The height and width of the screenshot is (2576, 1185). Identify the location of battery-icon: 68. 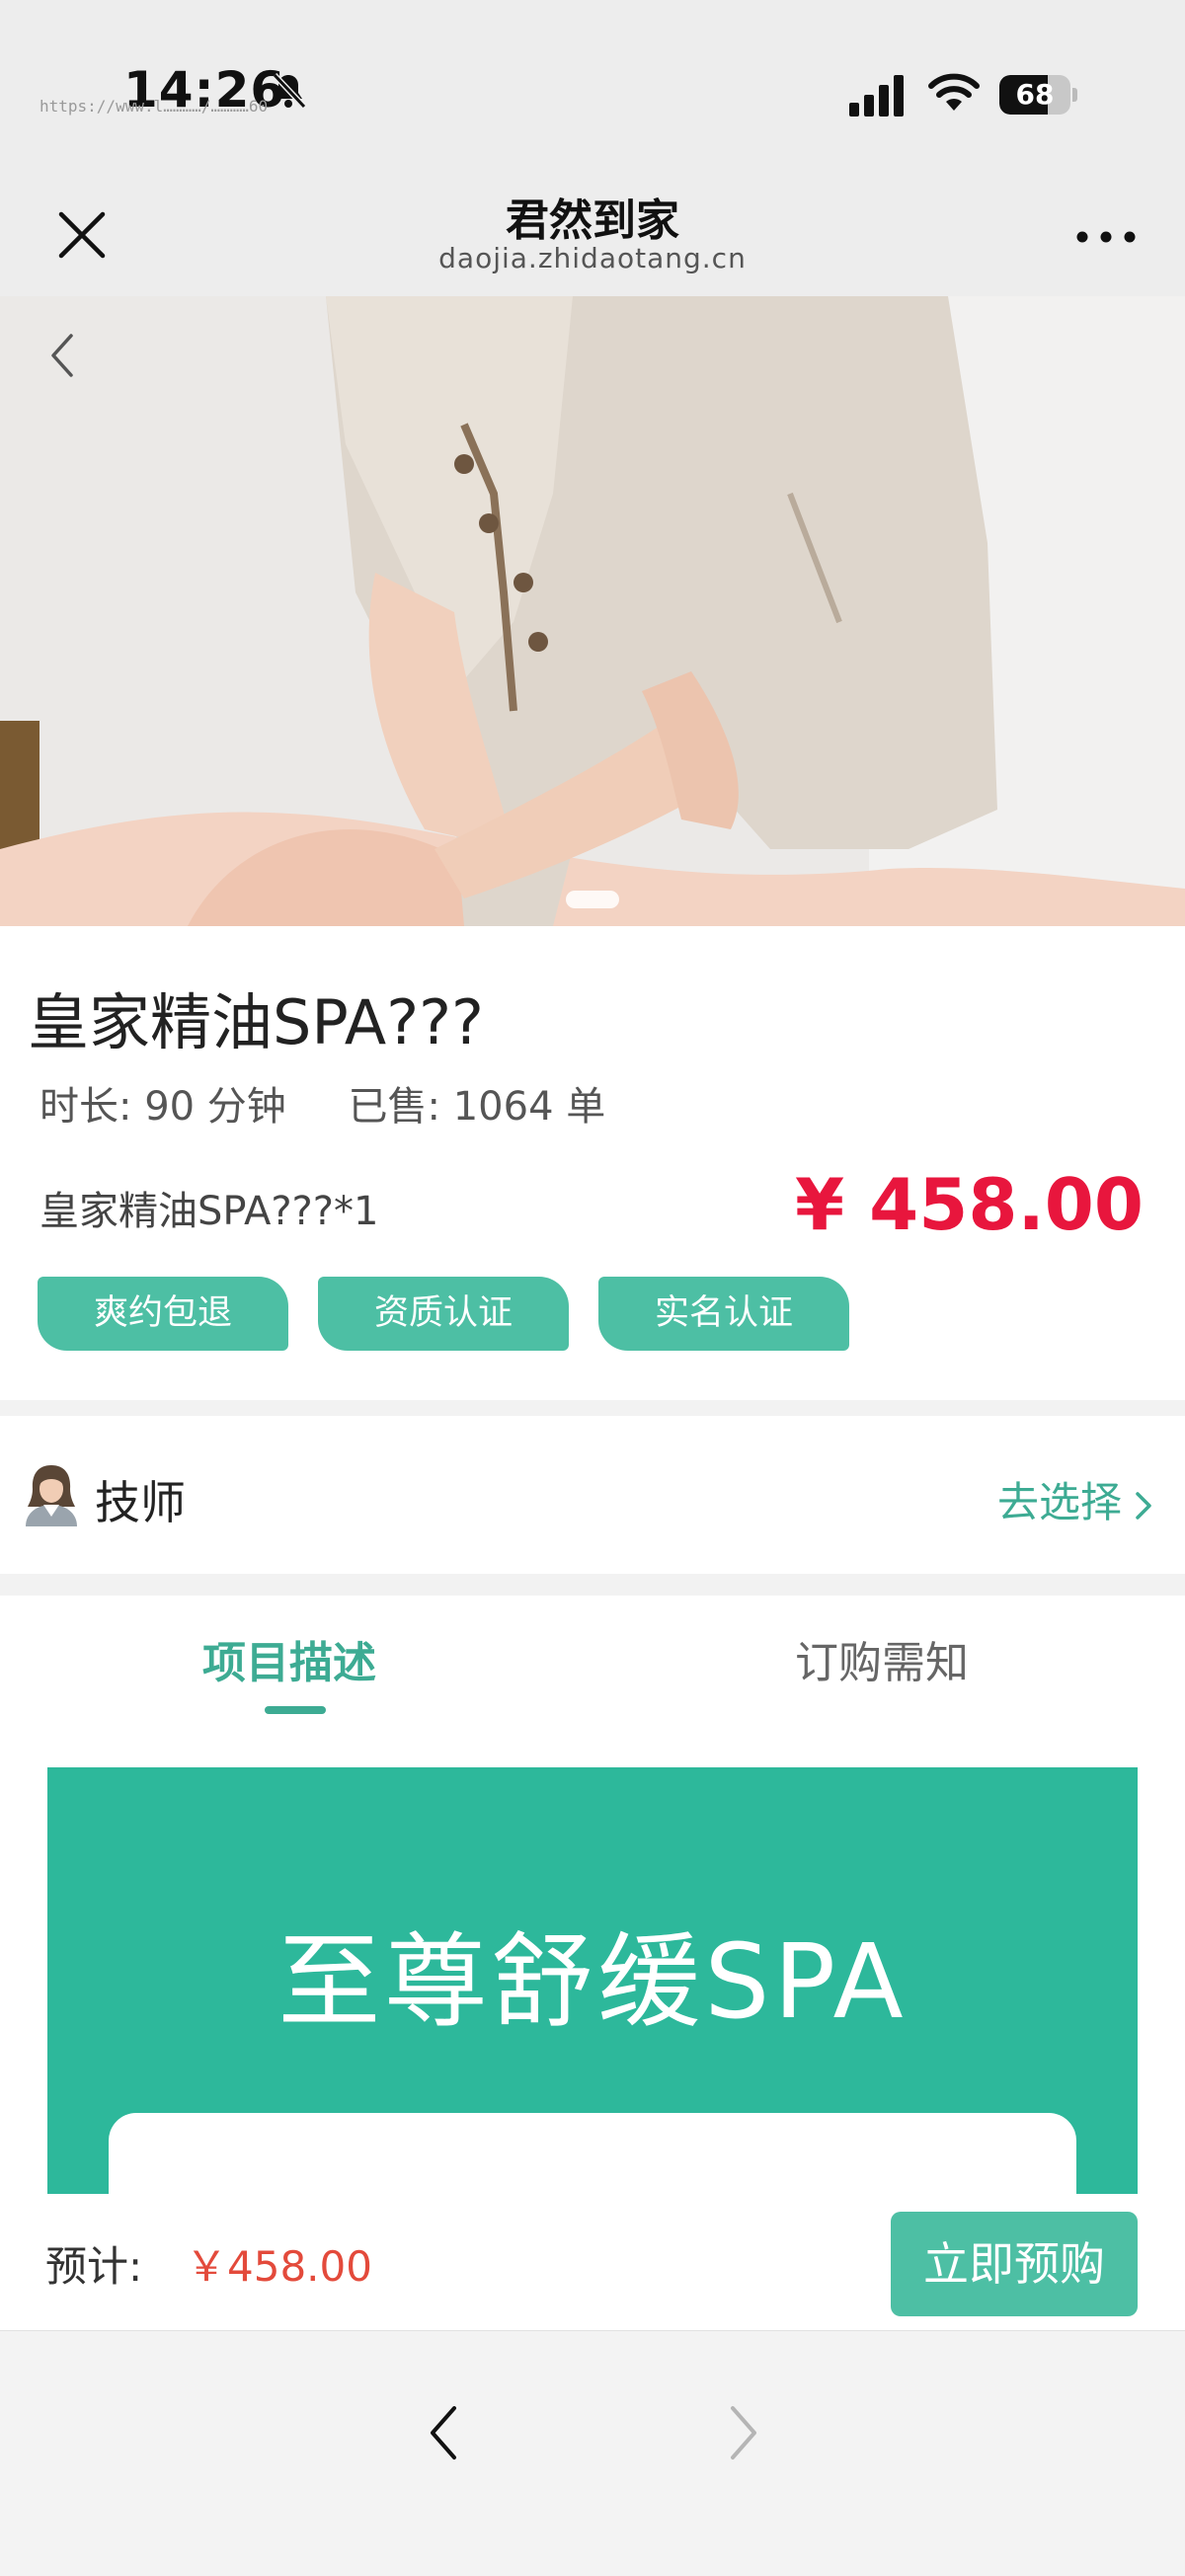
(1038, 95).